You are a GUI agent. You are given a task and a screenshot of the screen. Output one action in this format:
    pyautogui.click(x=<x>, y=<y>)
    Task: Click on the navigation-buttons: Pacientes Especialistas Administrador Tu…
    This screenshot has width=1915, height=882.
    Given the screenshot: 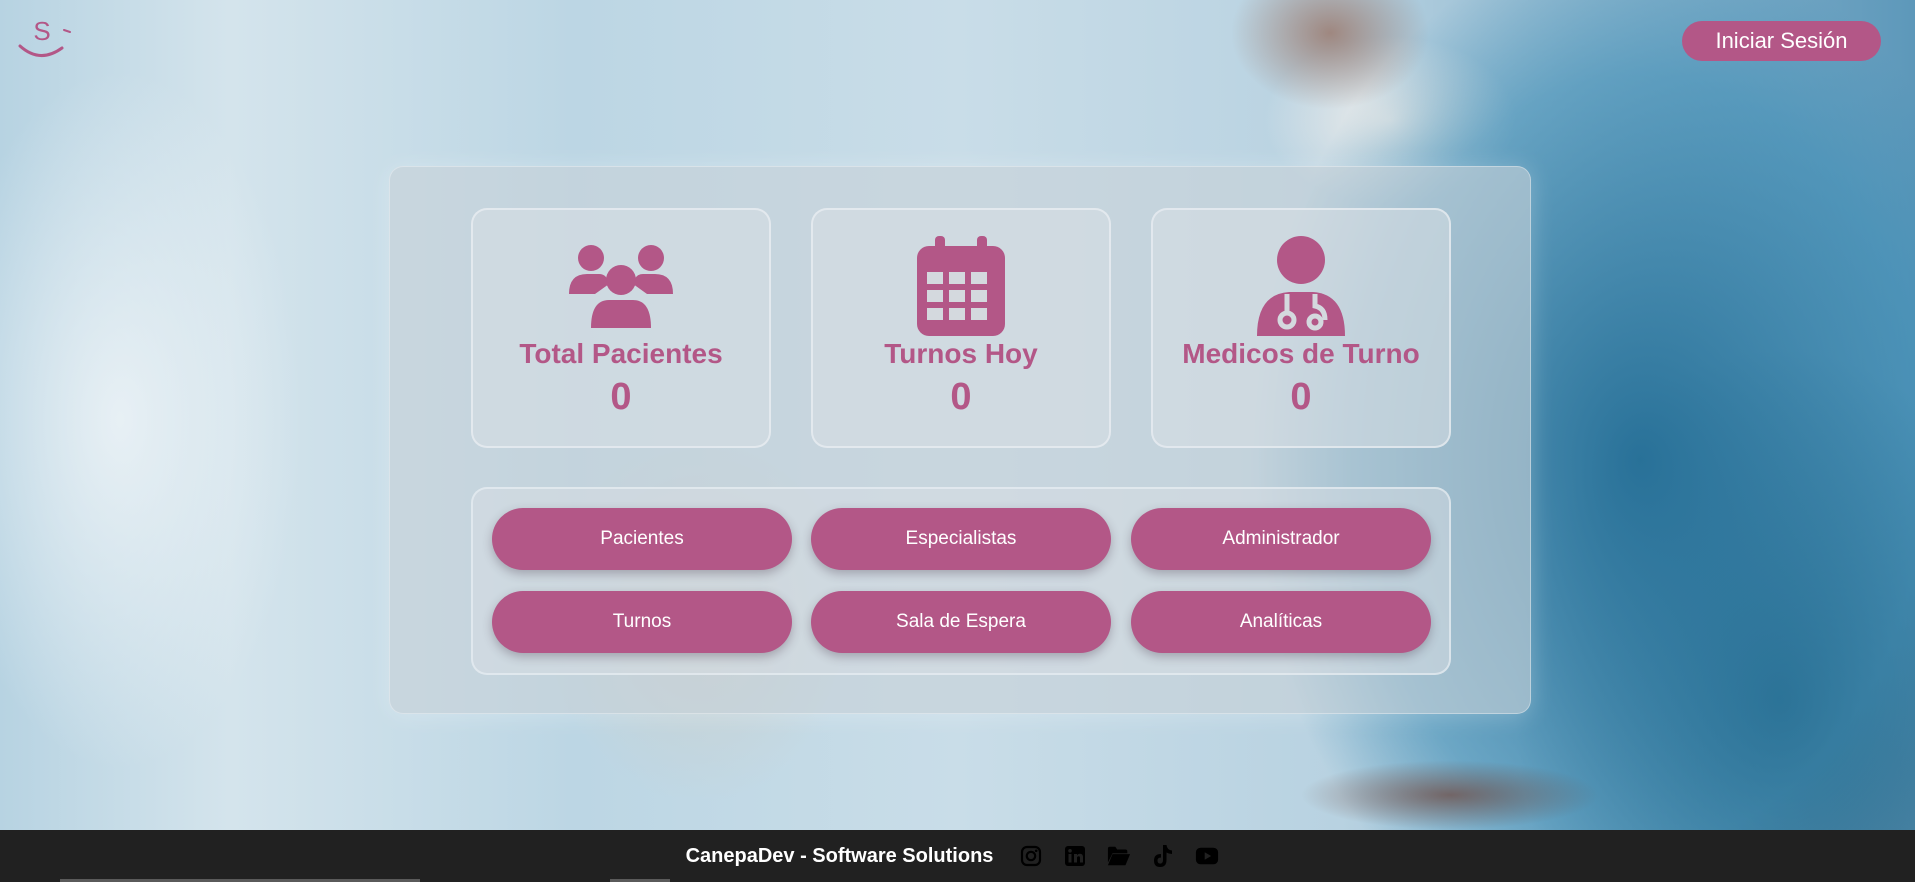 What is the action you would take?
    pyautogui.click(x=961, y=581)
    